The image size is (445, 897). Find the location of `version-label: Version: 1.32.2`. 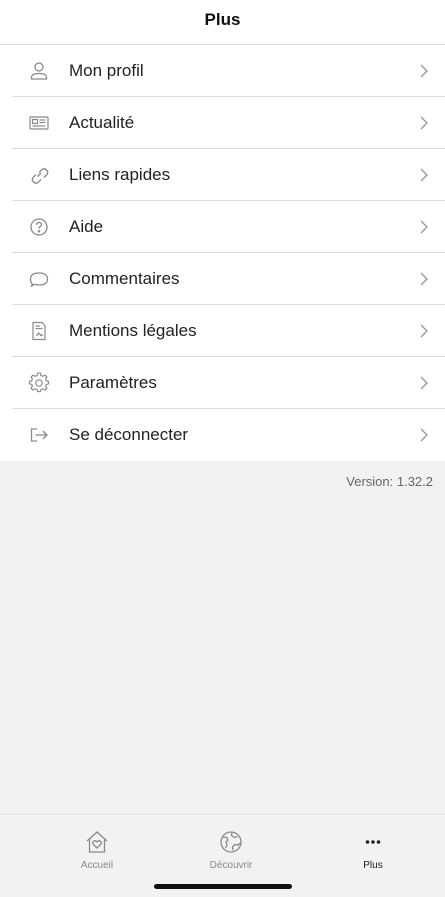

version-label: Version: 1.32.2 is located at coordinates (389, 481).